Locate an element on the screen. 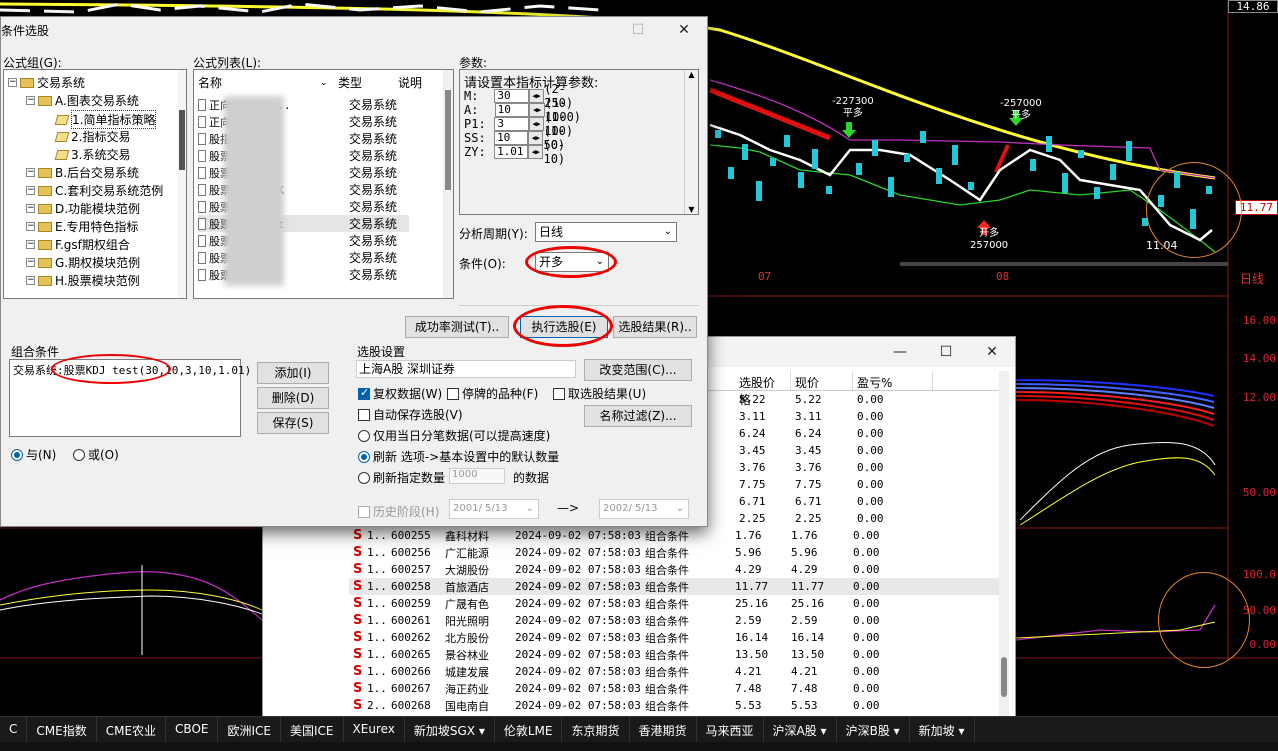 The image size is (1278, 751). market-tab: XEurex is located at coordinates (374, 730).